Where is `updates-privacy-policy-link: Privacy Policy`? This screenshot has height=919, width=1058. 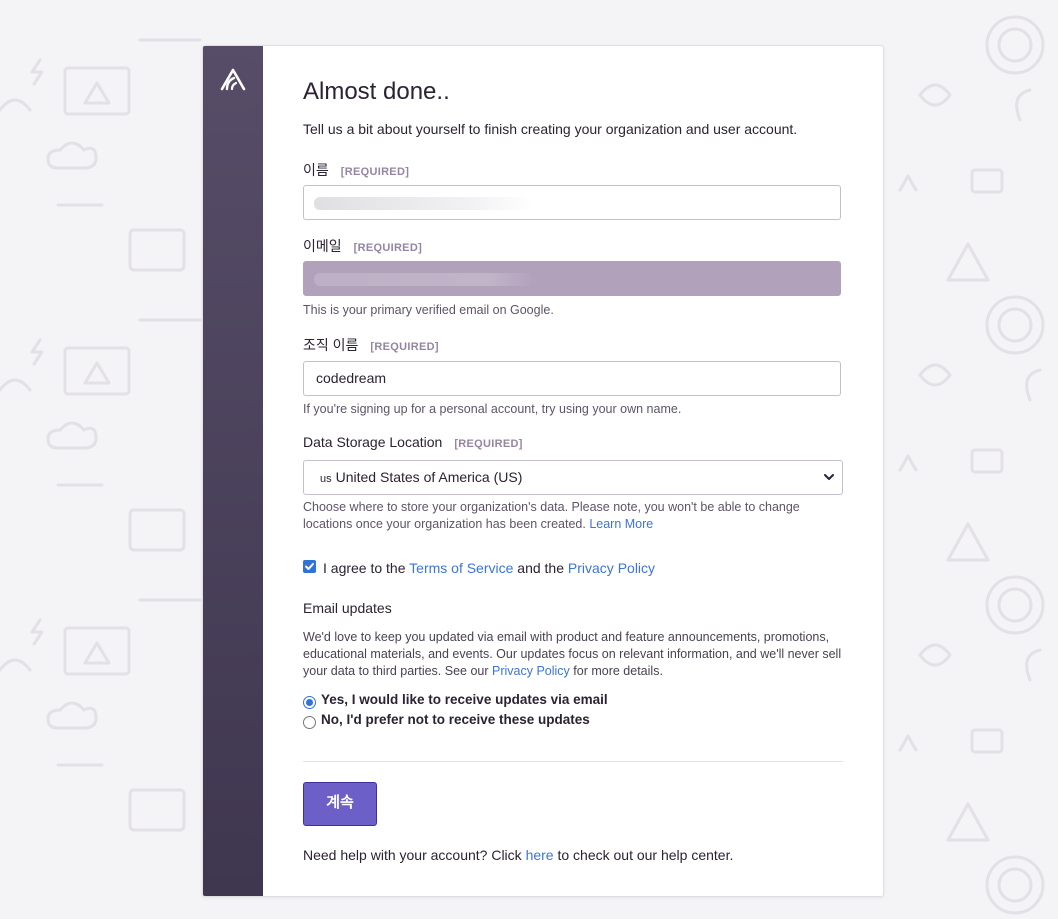 updates-privacy-policy-link: Privacy Policy is located at coordinates (531, 671).